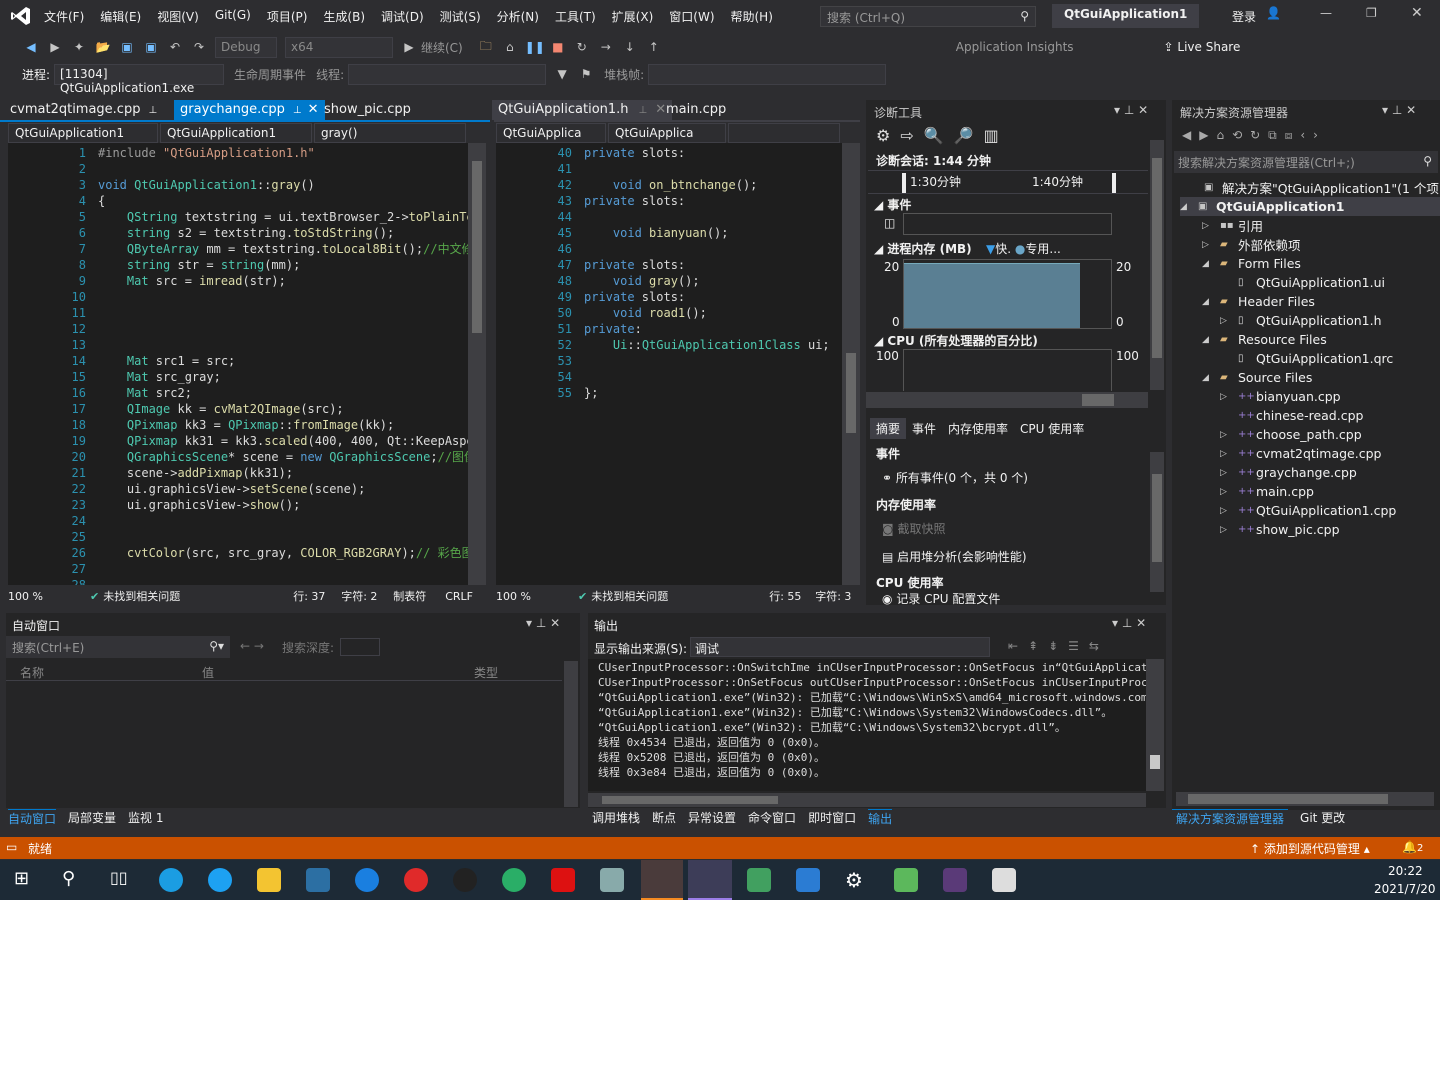 The height and width of the screenshot is (1067, 1440). What do you see at coordinates (1306, 162) in the screenshot?
I see `solution-search-input: 搜索解决方案资源管理器(Ctrl+;) ⚲` at bounding box center [1306, 162].